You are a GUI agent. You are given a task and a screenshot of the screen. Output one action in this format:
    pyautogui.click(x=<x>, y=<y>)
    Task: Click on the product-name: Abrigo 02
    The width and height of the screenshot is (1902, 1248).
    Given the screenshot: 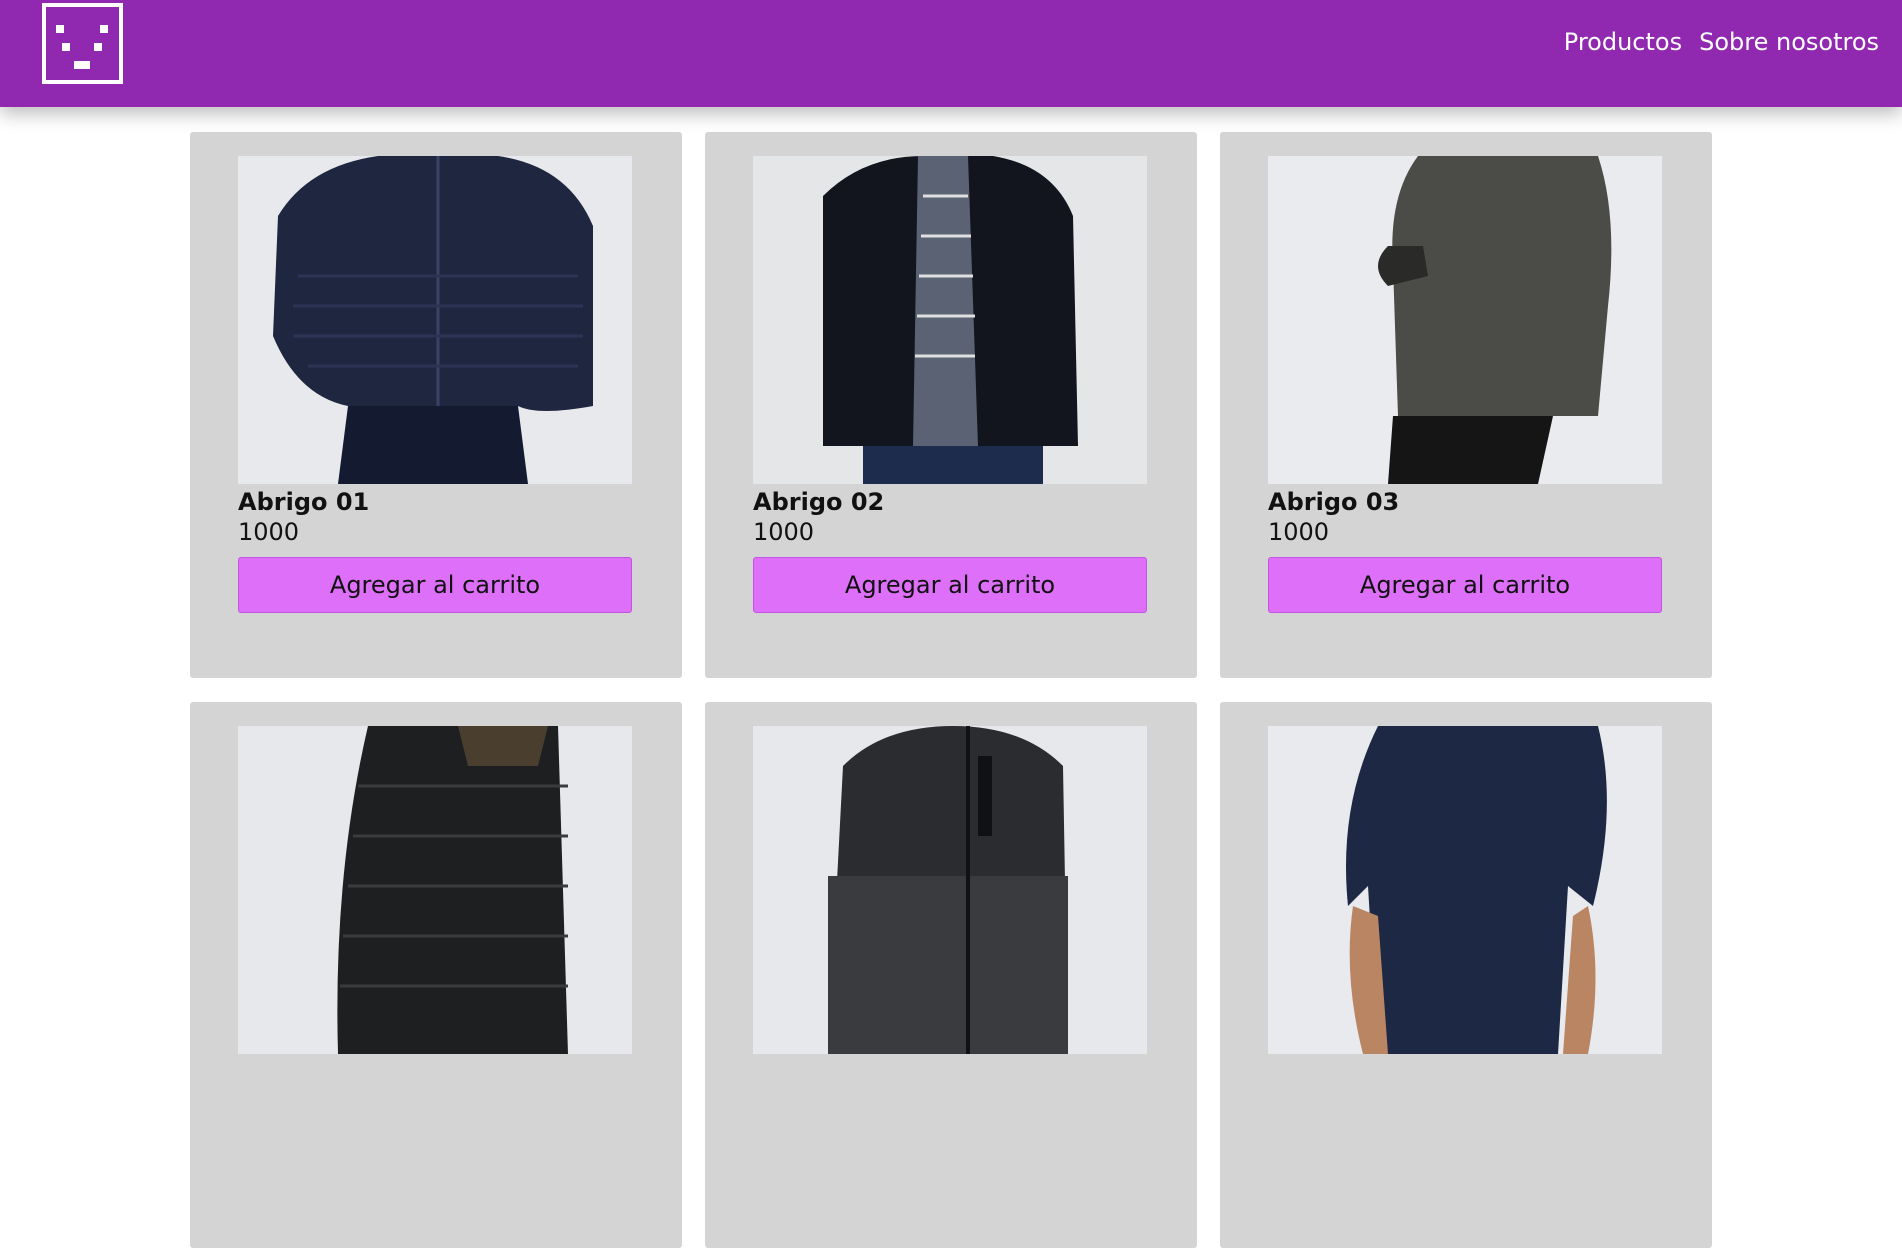 What is the action you would take?
    pyautogui.click(x=819, y=502)
    